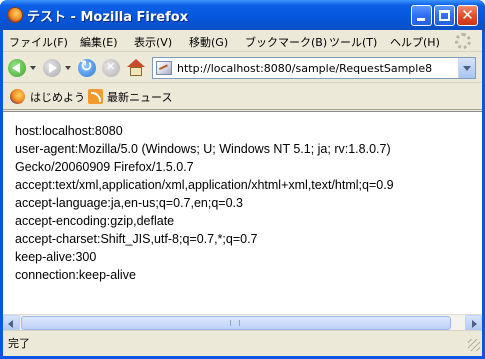 The image size is (485, 359). Describe the element at coordinates (136, 68) in the screenshot. I see `home-button` at that location.